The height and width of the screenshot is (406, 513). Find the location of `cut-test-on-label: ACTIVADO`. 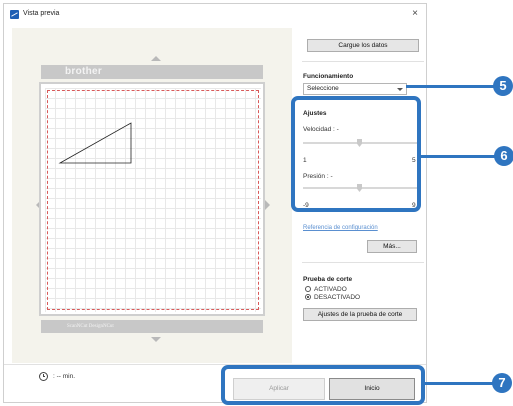

cut-test-on-label: ACTIVADO is located at coordinates (330, 289).